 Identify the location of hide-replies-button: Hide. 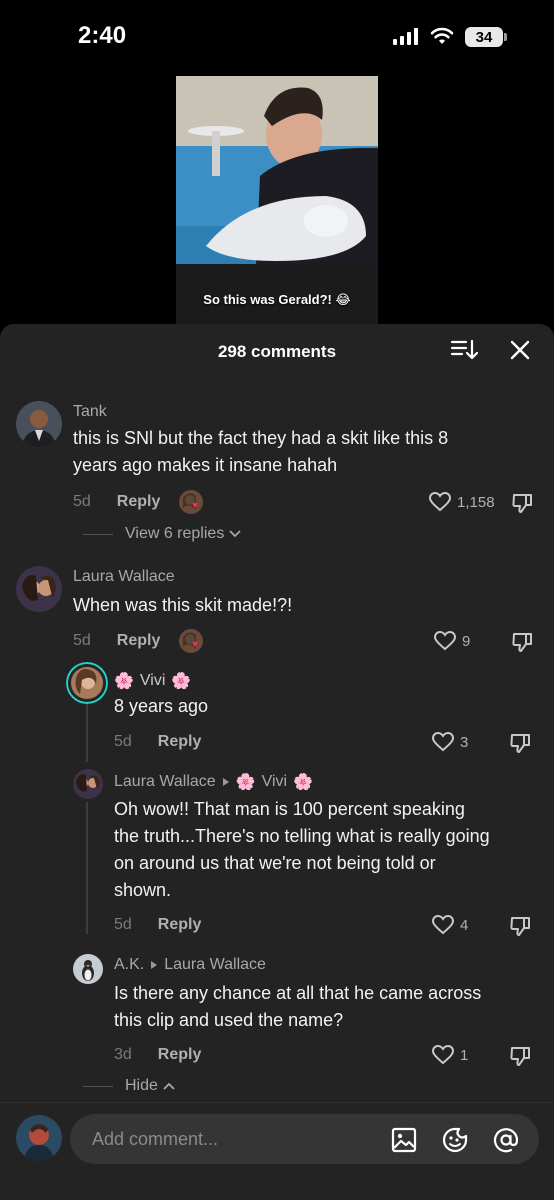
(129, 1086).